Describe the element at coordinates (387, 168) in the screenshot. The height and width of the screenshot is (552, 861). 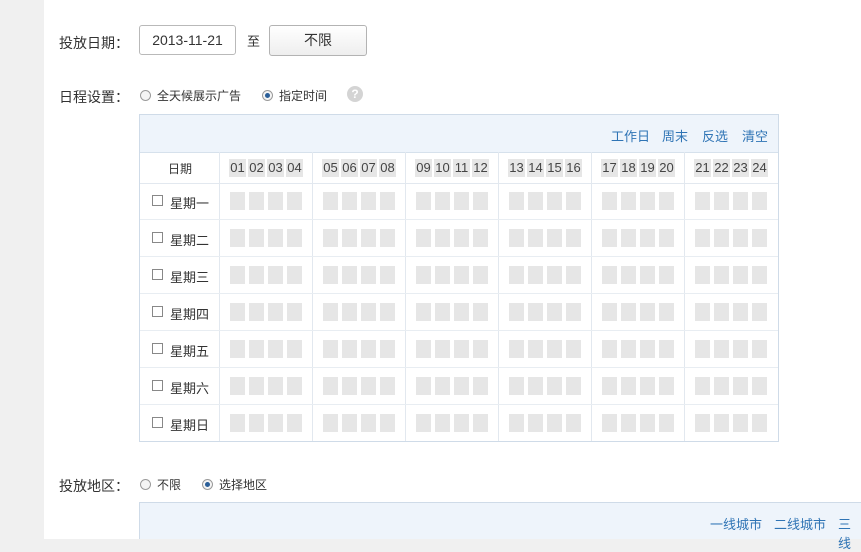
I see `hour-header: 08` at that location.